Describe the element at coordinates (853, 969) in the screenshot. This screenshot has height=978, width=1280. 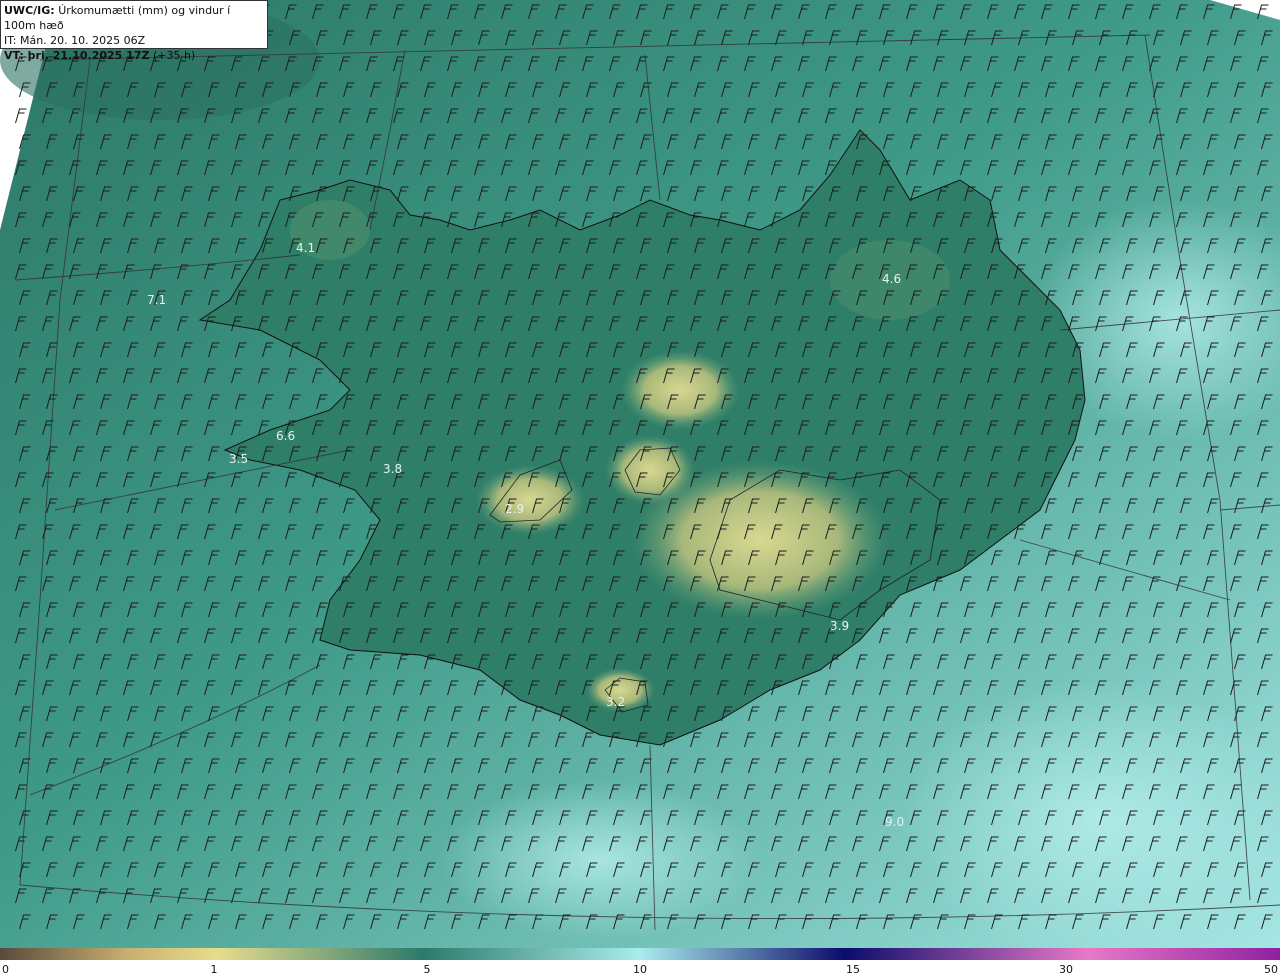
I see `colorbar-tick-15: 15` at that location.